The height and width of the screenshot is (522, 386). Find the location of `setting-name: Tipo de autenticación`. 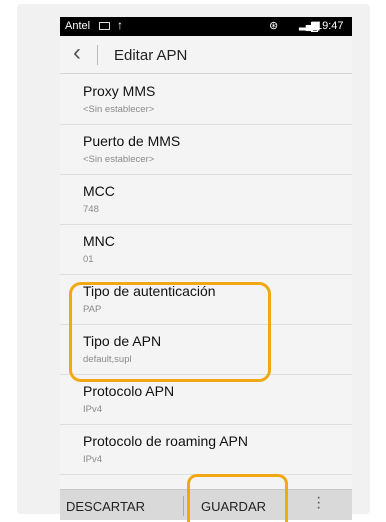

setting-name: Tipo de autenticación is located at coordinates (149, 291).